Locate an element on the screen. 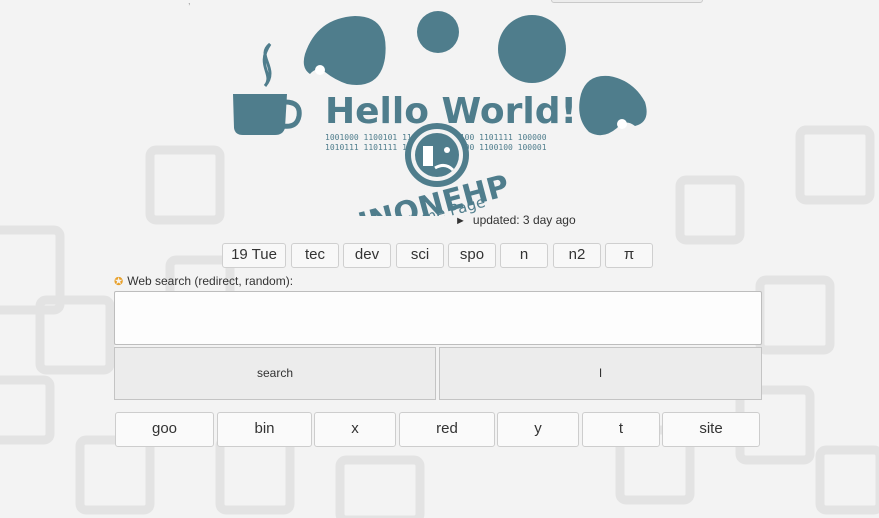 This screenshot has width=879, height=518. search-button: search is located at coordinates (275, 373).